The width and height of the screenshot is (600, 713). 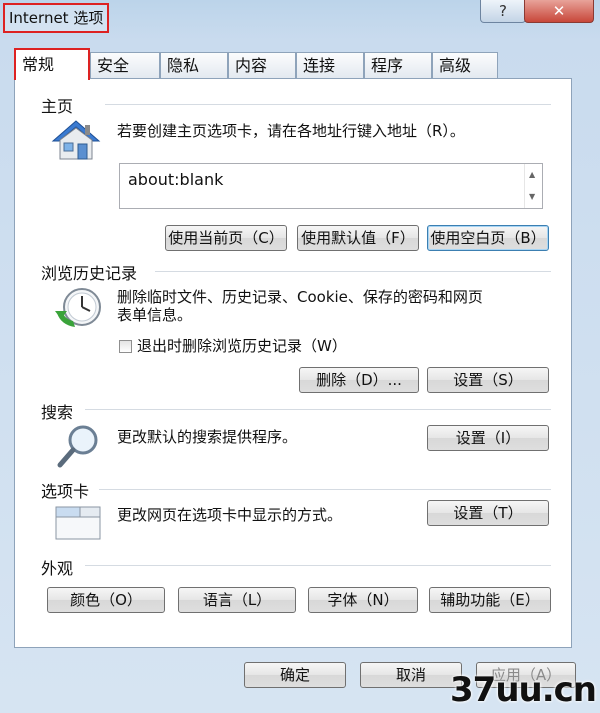 I want to click on cancel-button: 取消, so click(x=411, y=675).